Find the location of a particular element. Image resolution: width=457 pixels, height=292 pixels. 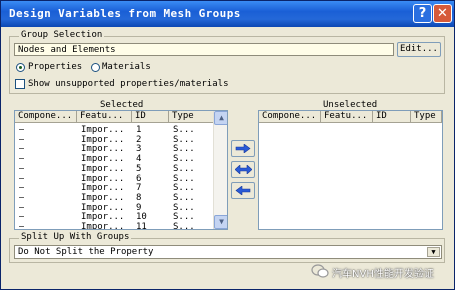

show-unsupported-checkbox is located at coordinates (20, 84).